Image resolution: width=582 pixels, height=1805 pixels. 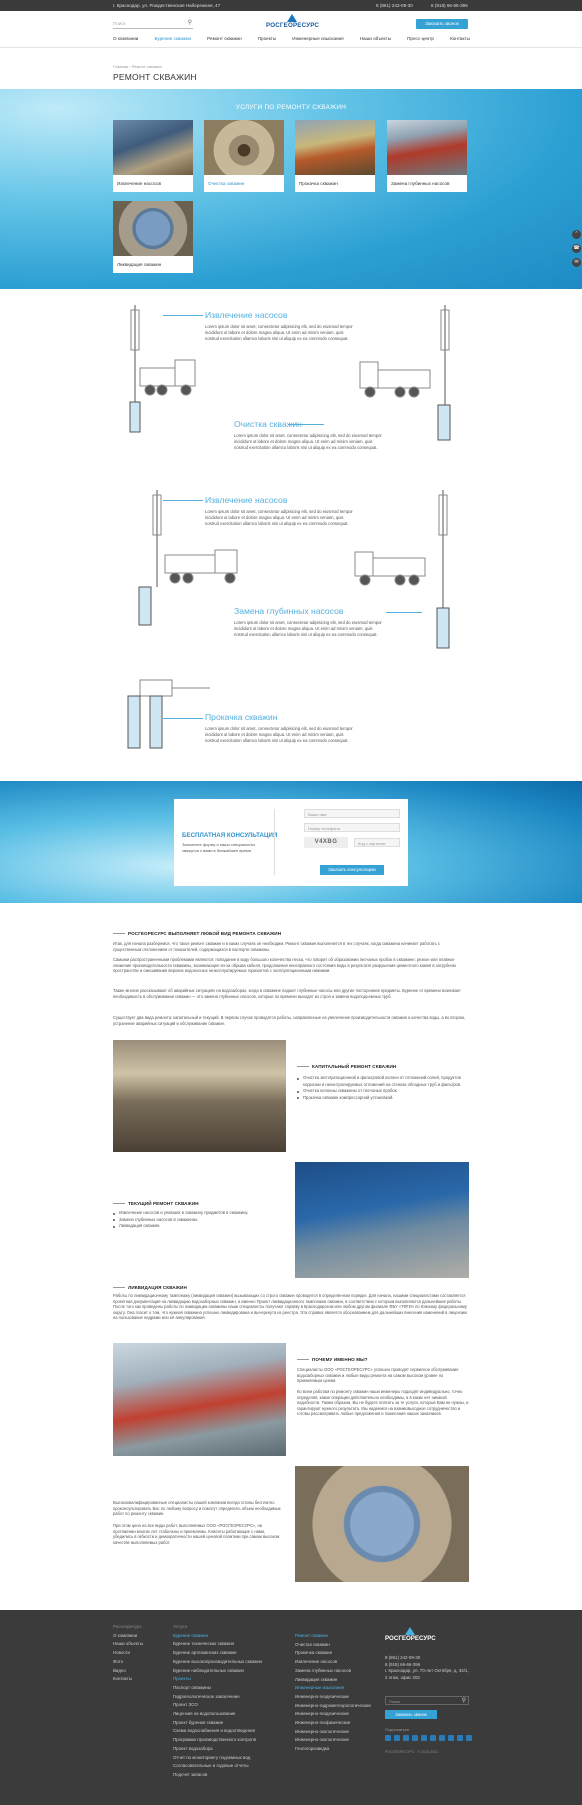 What do you see at coordinates (153, 24) in the screenshot?
I see `search-input: Поиск ⚲` at bounding box center [153, 24].